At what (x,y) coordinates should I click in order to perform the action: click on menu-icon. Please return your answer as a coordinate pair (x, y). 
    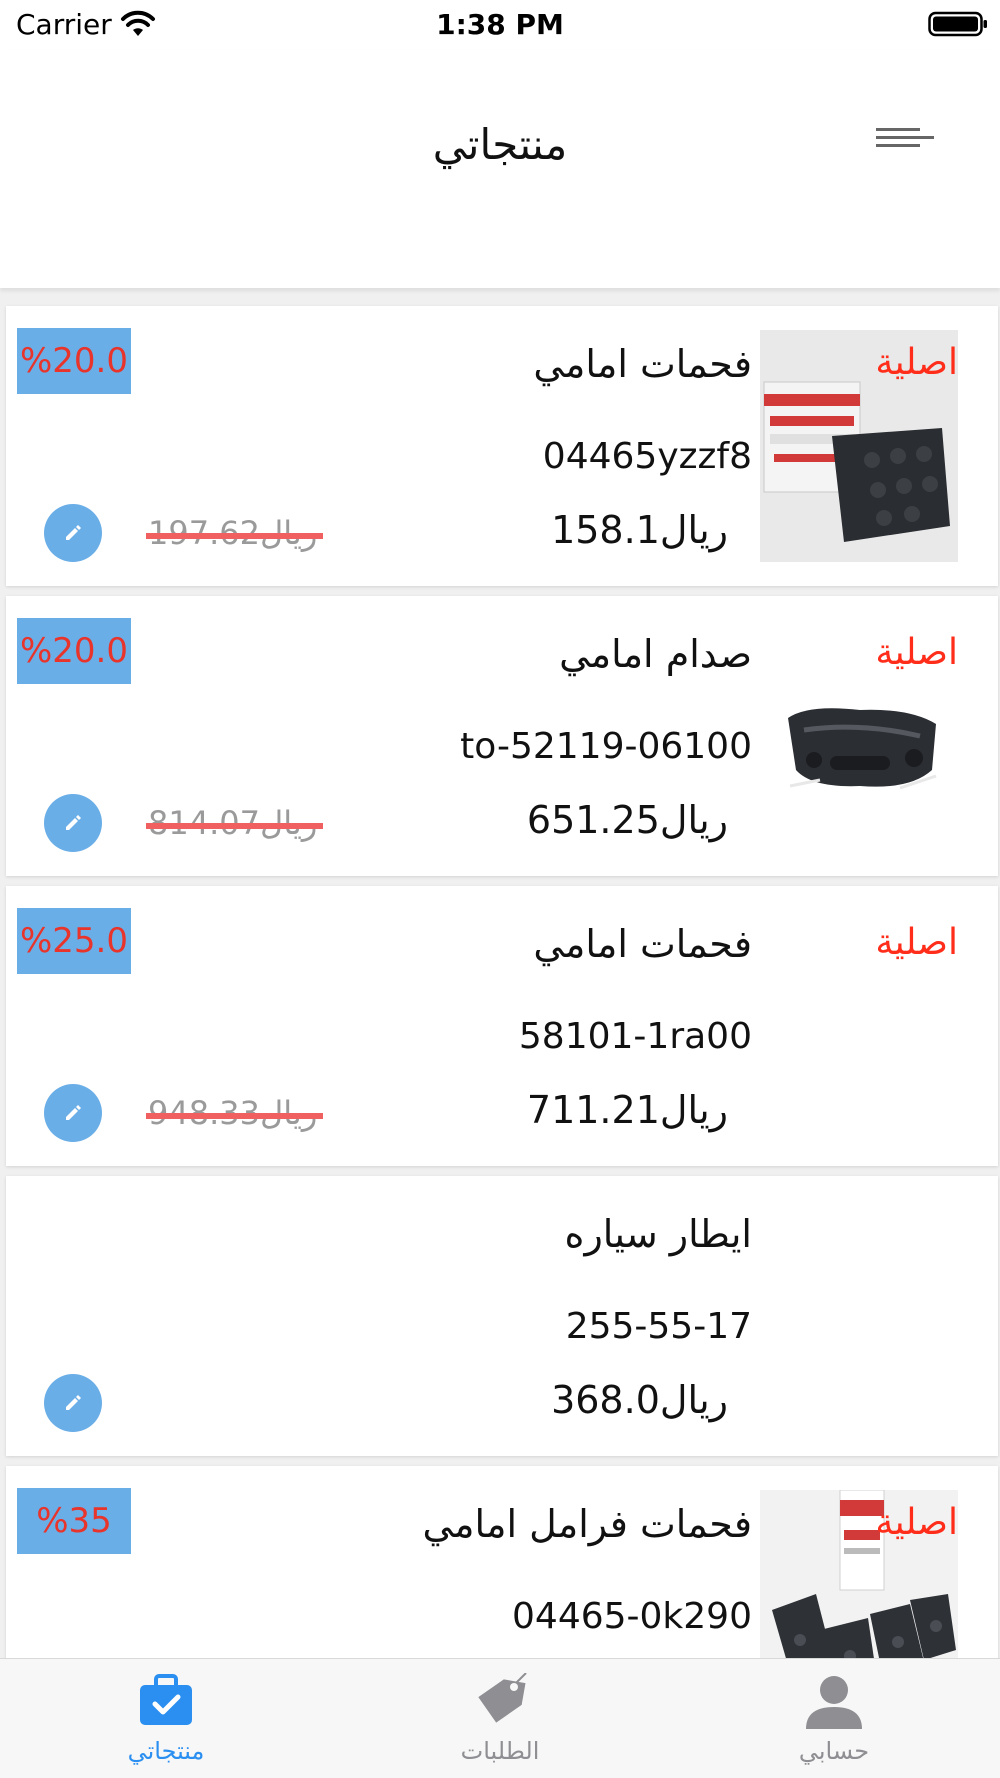
    Looking at the image, I should click on (905, 142).